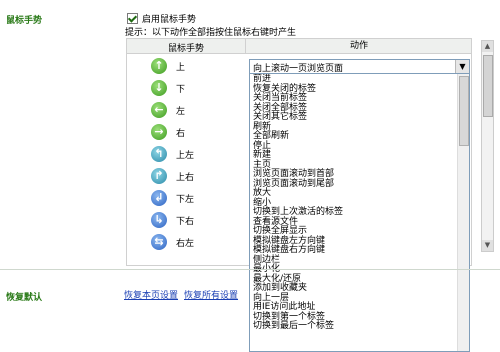  Describe the element at coordinates (169, 18) in the screenshot. I see `enable-gesture-label: 启用鼠标手势` at that location.